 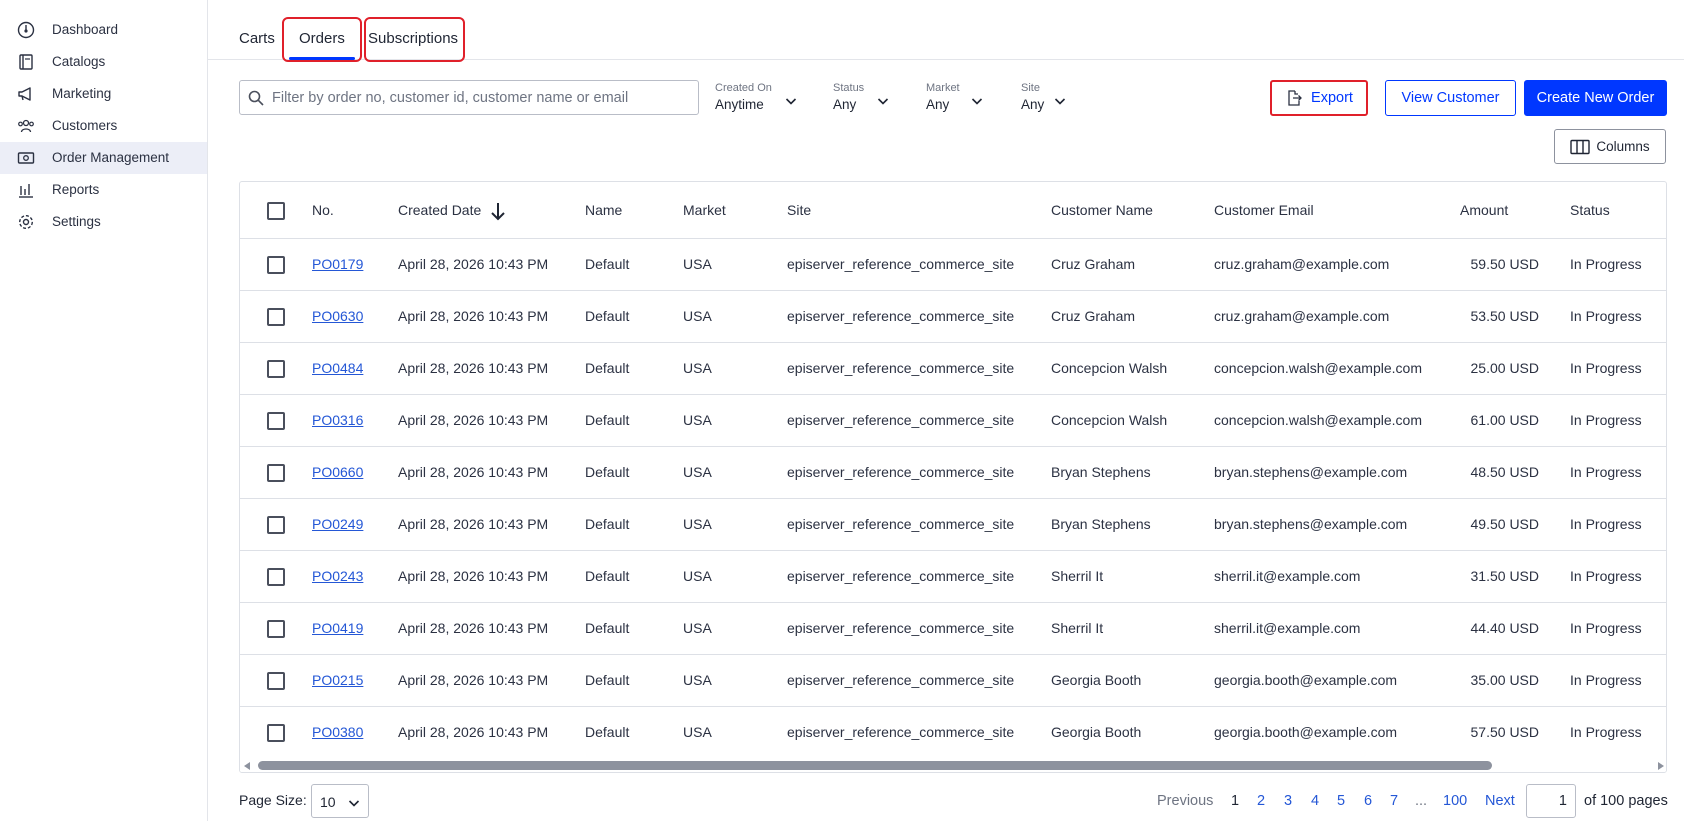 What do you see at coordinates (26, 190) in the screenshot?
I see `reports-icon` at bounding box center [26, 190].